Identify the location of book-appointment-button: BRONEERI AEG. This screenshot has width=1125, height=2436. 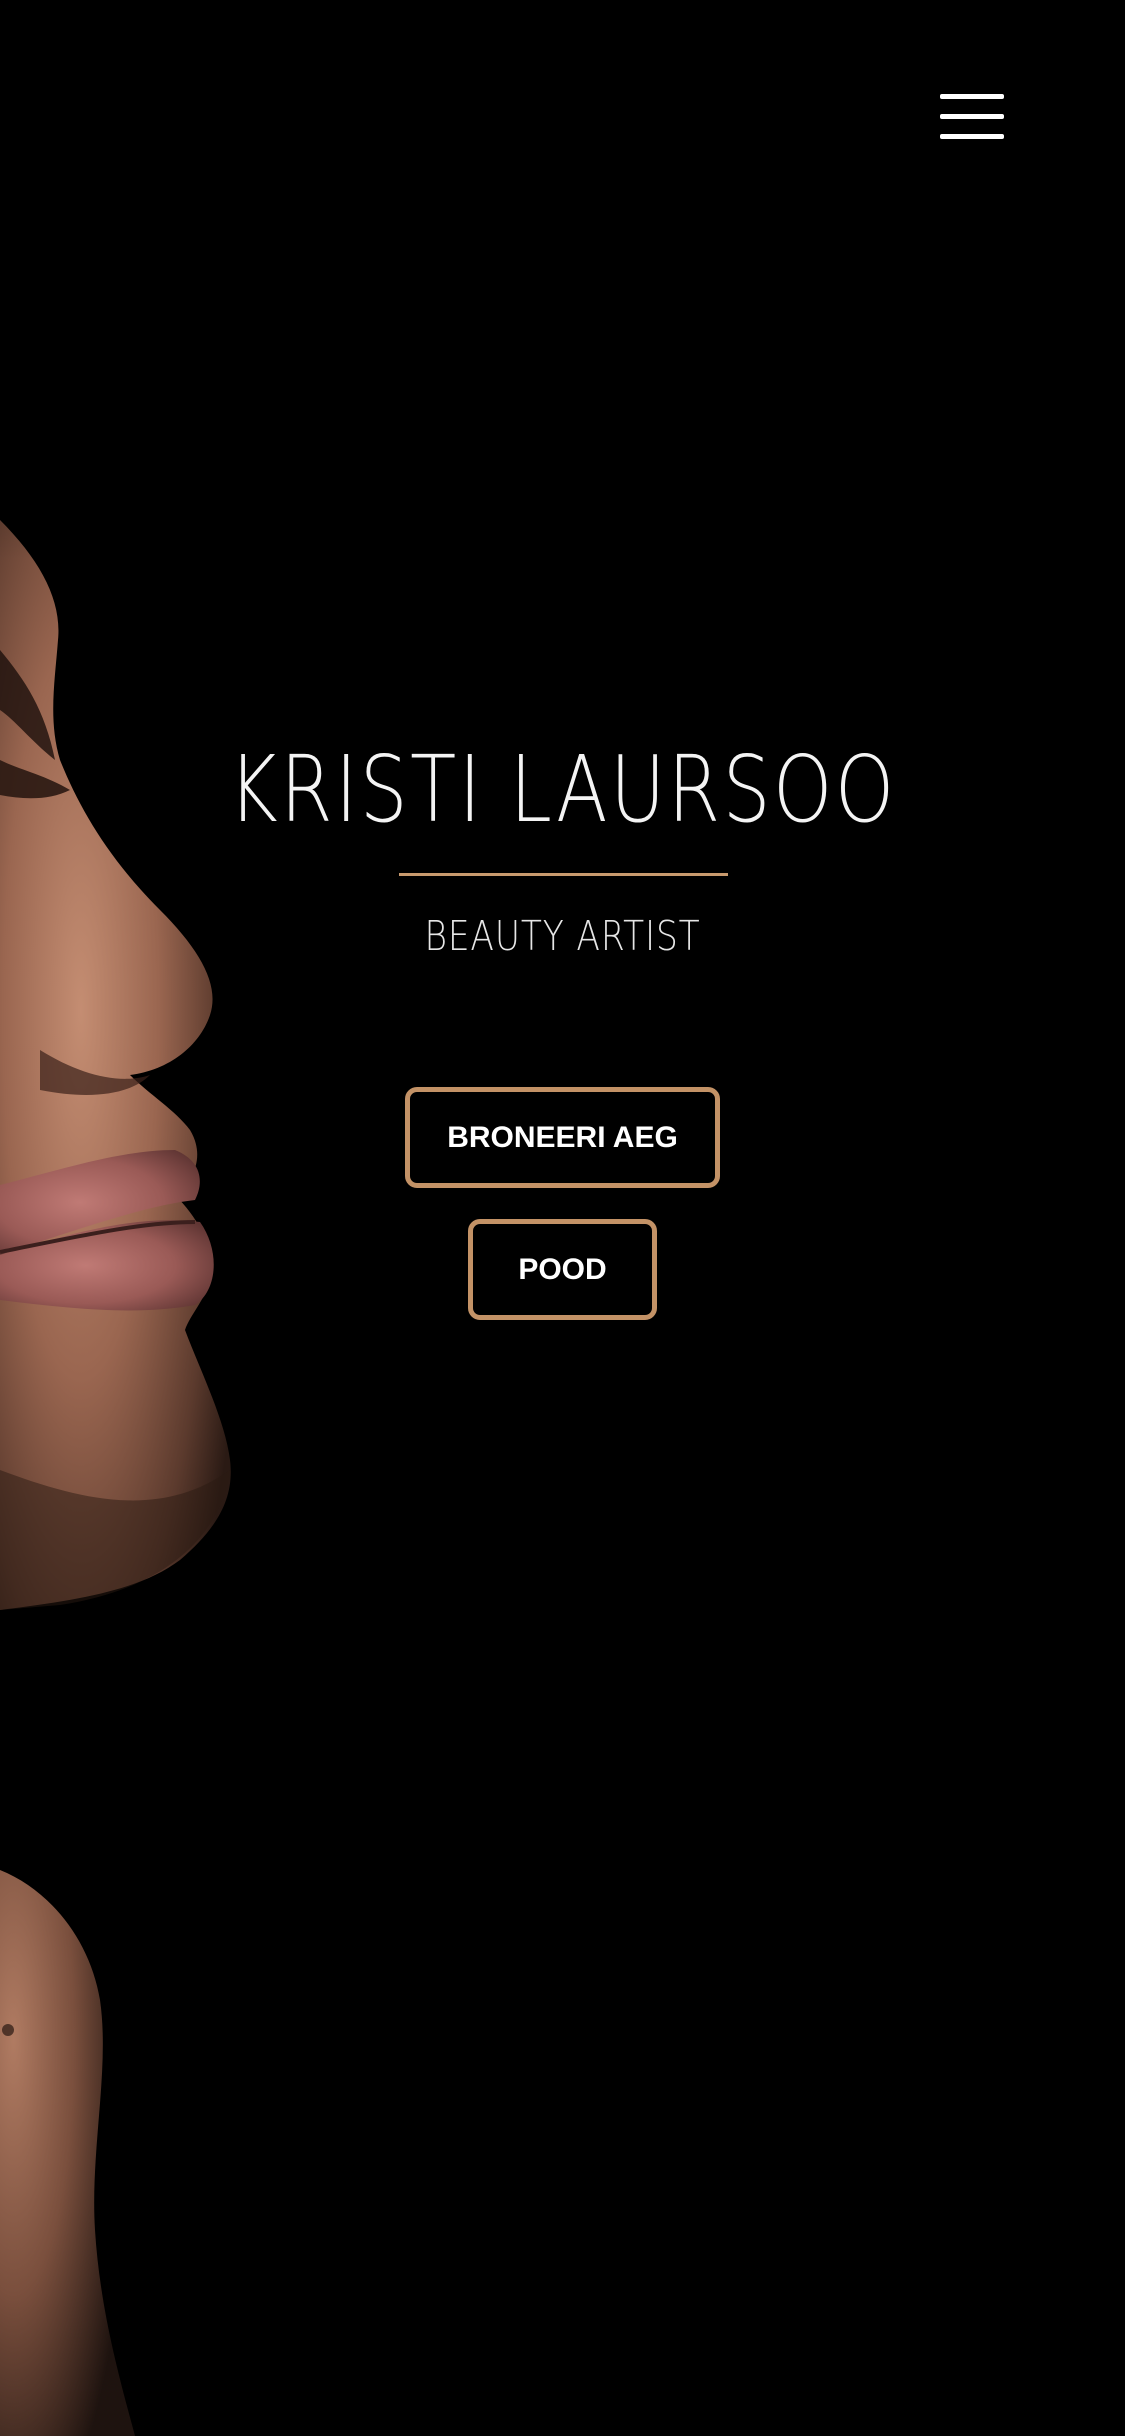
(562, 1137).